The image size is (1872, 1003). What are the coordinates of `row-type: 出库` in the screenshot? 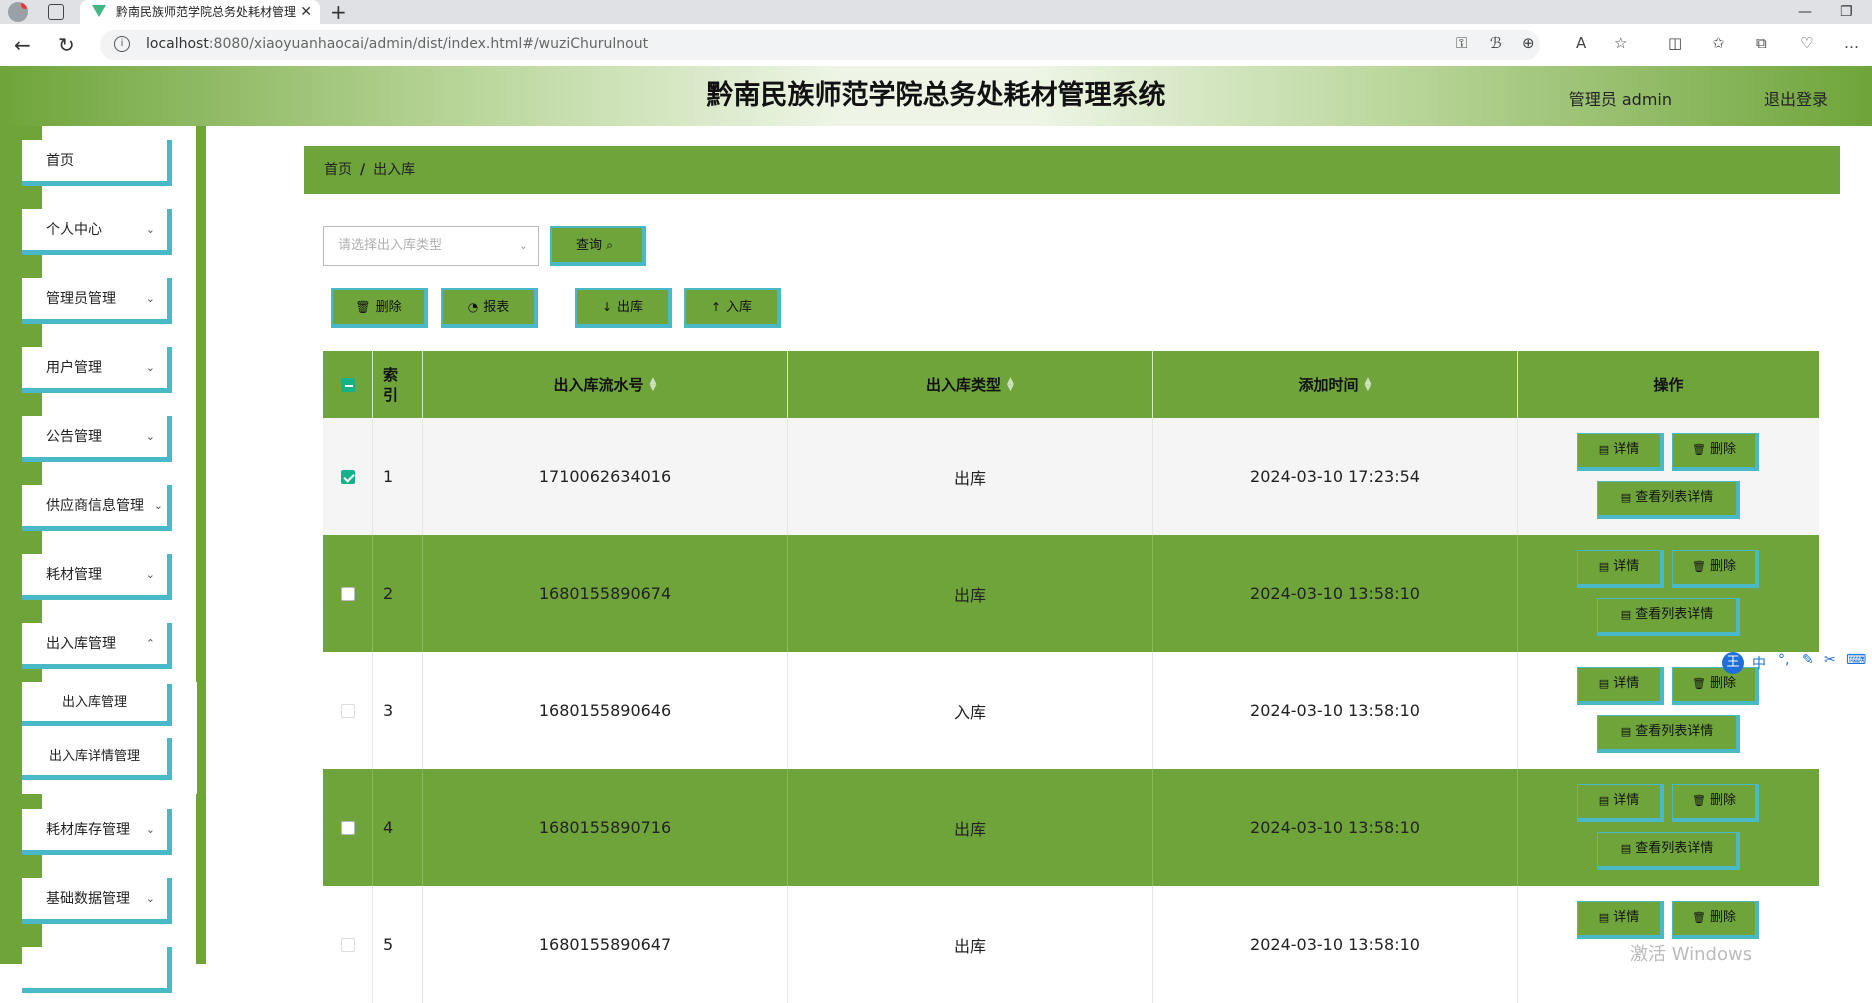 It's located at (970, 827).